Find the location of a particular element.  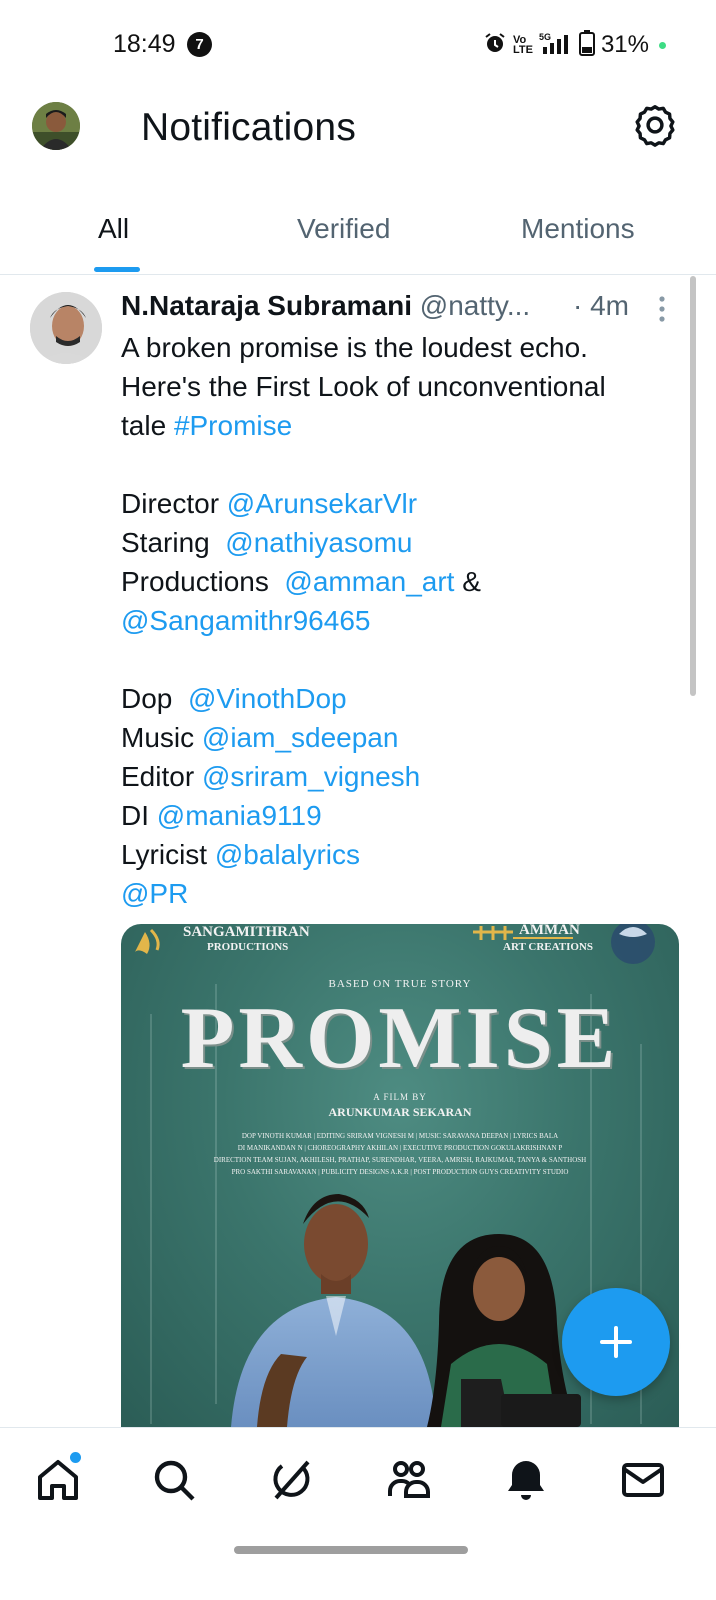

tweet-text-segment: Editor is located at coordinates (161, 776).